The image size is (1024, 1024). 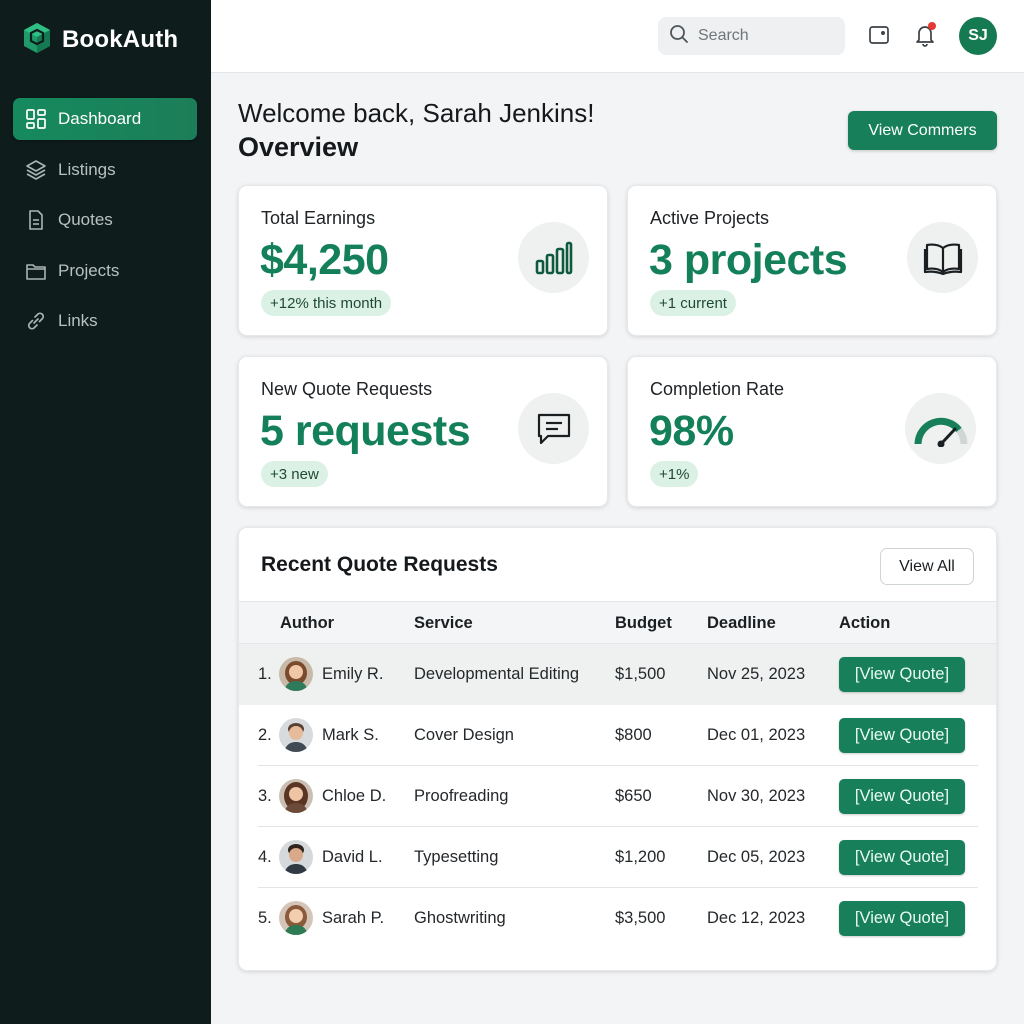 I want to click on budget: $3,500, so click(x=640, y=918).